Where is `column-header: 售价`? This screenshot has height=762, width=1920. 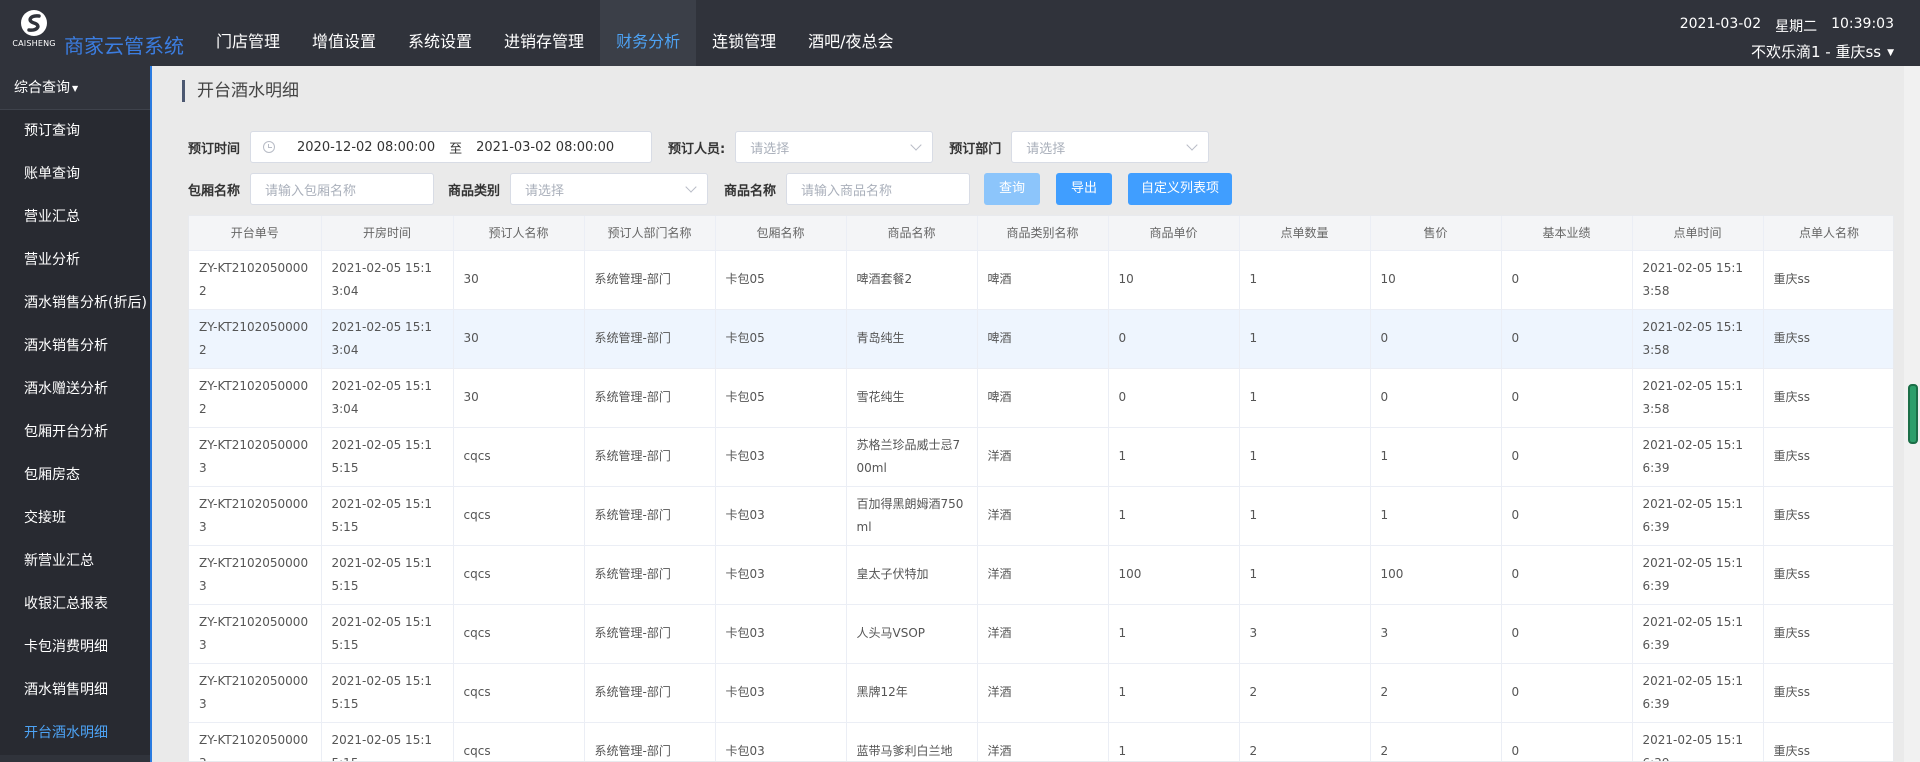
column-header: 售价 is located at coordinates (1436, 233).